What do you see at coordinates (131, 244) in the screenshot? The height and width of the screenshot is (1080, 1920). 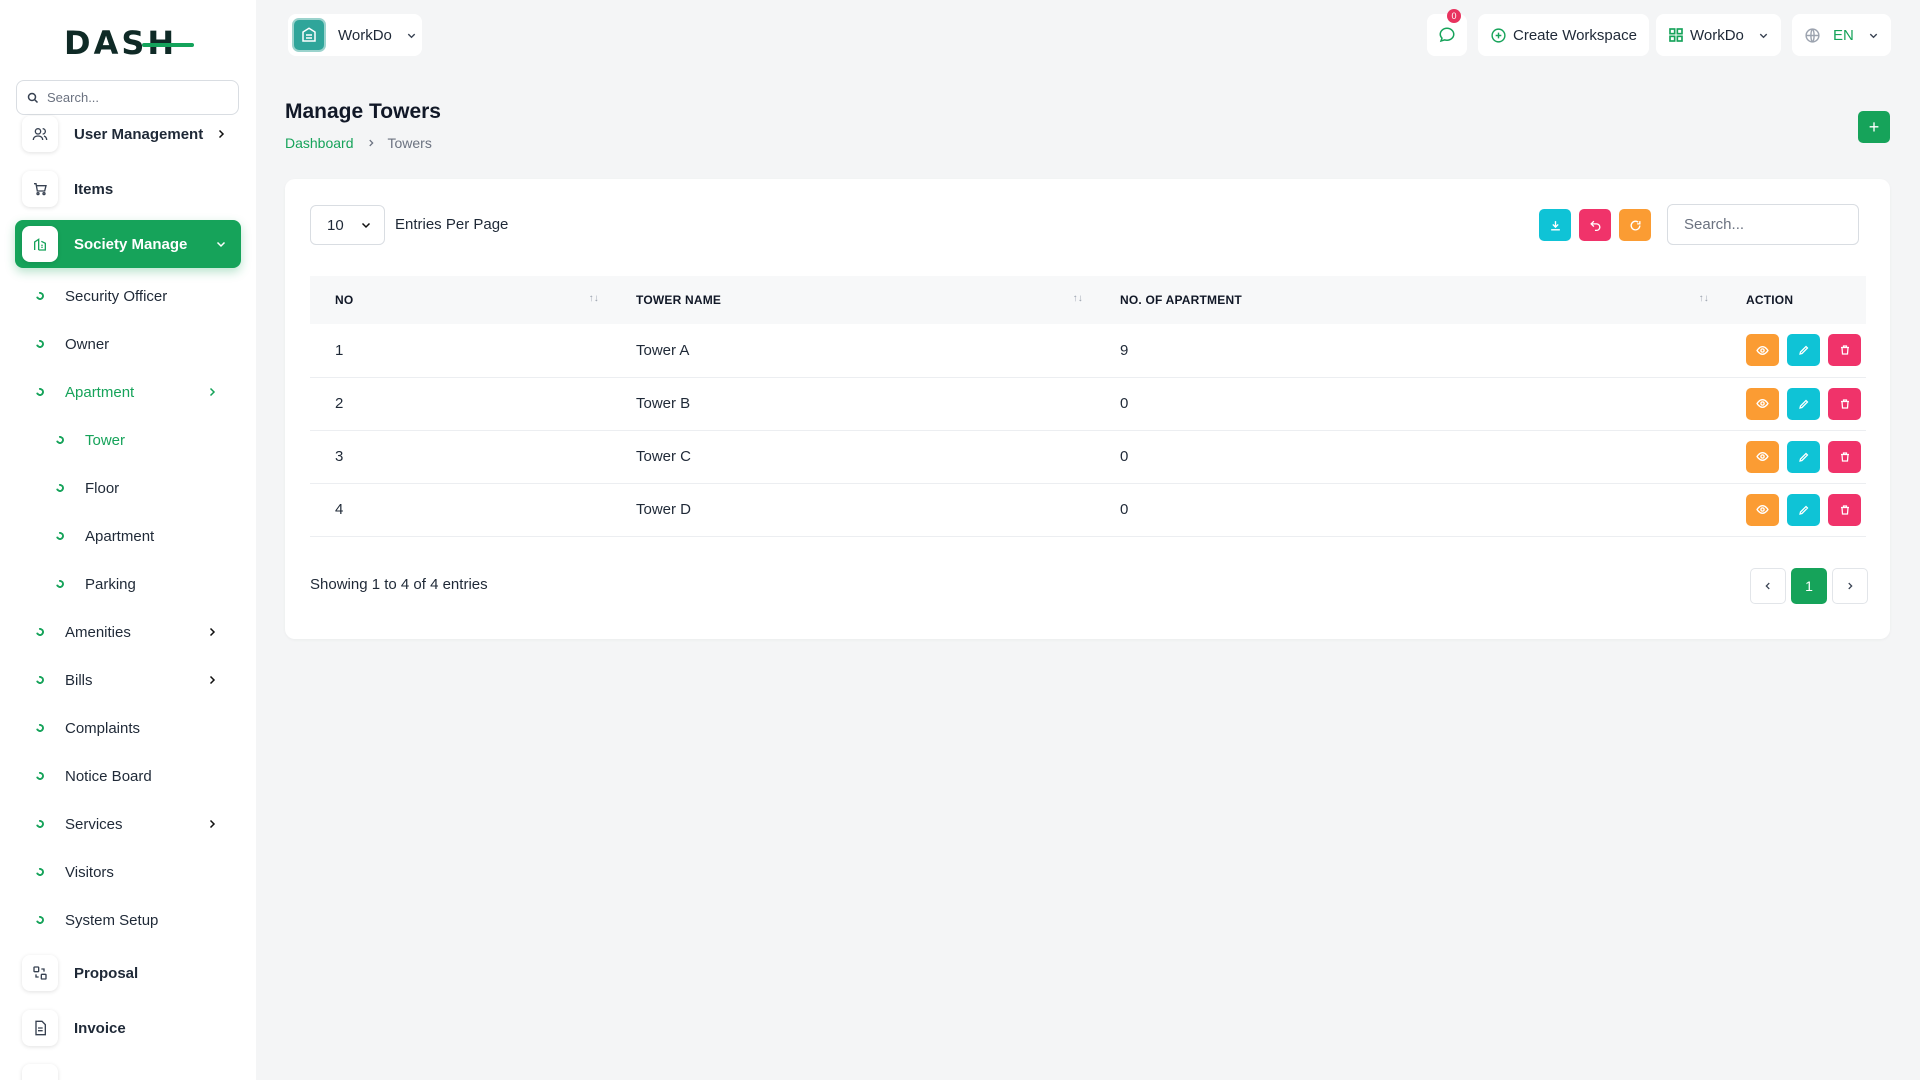 I see `sidebar-item-label: Society Manage` at bounding box center [131, 244].